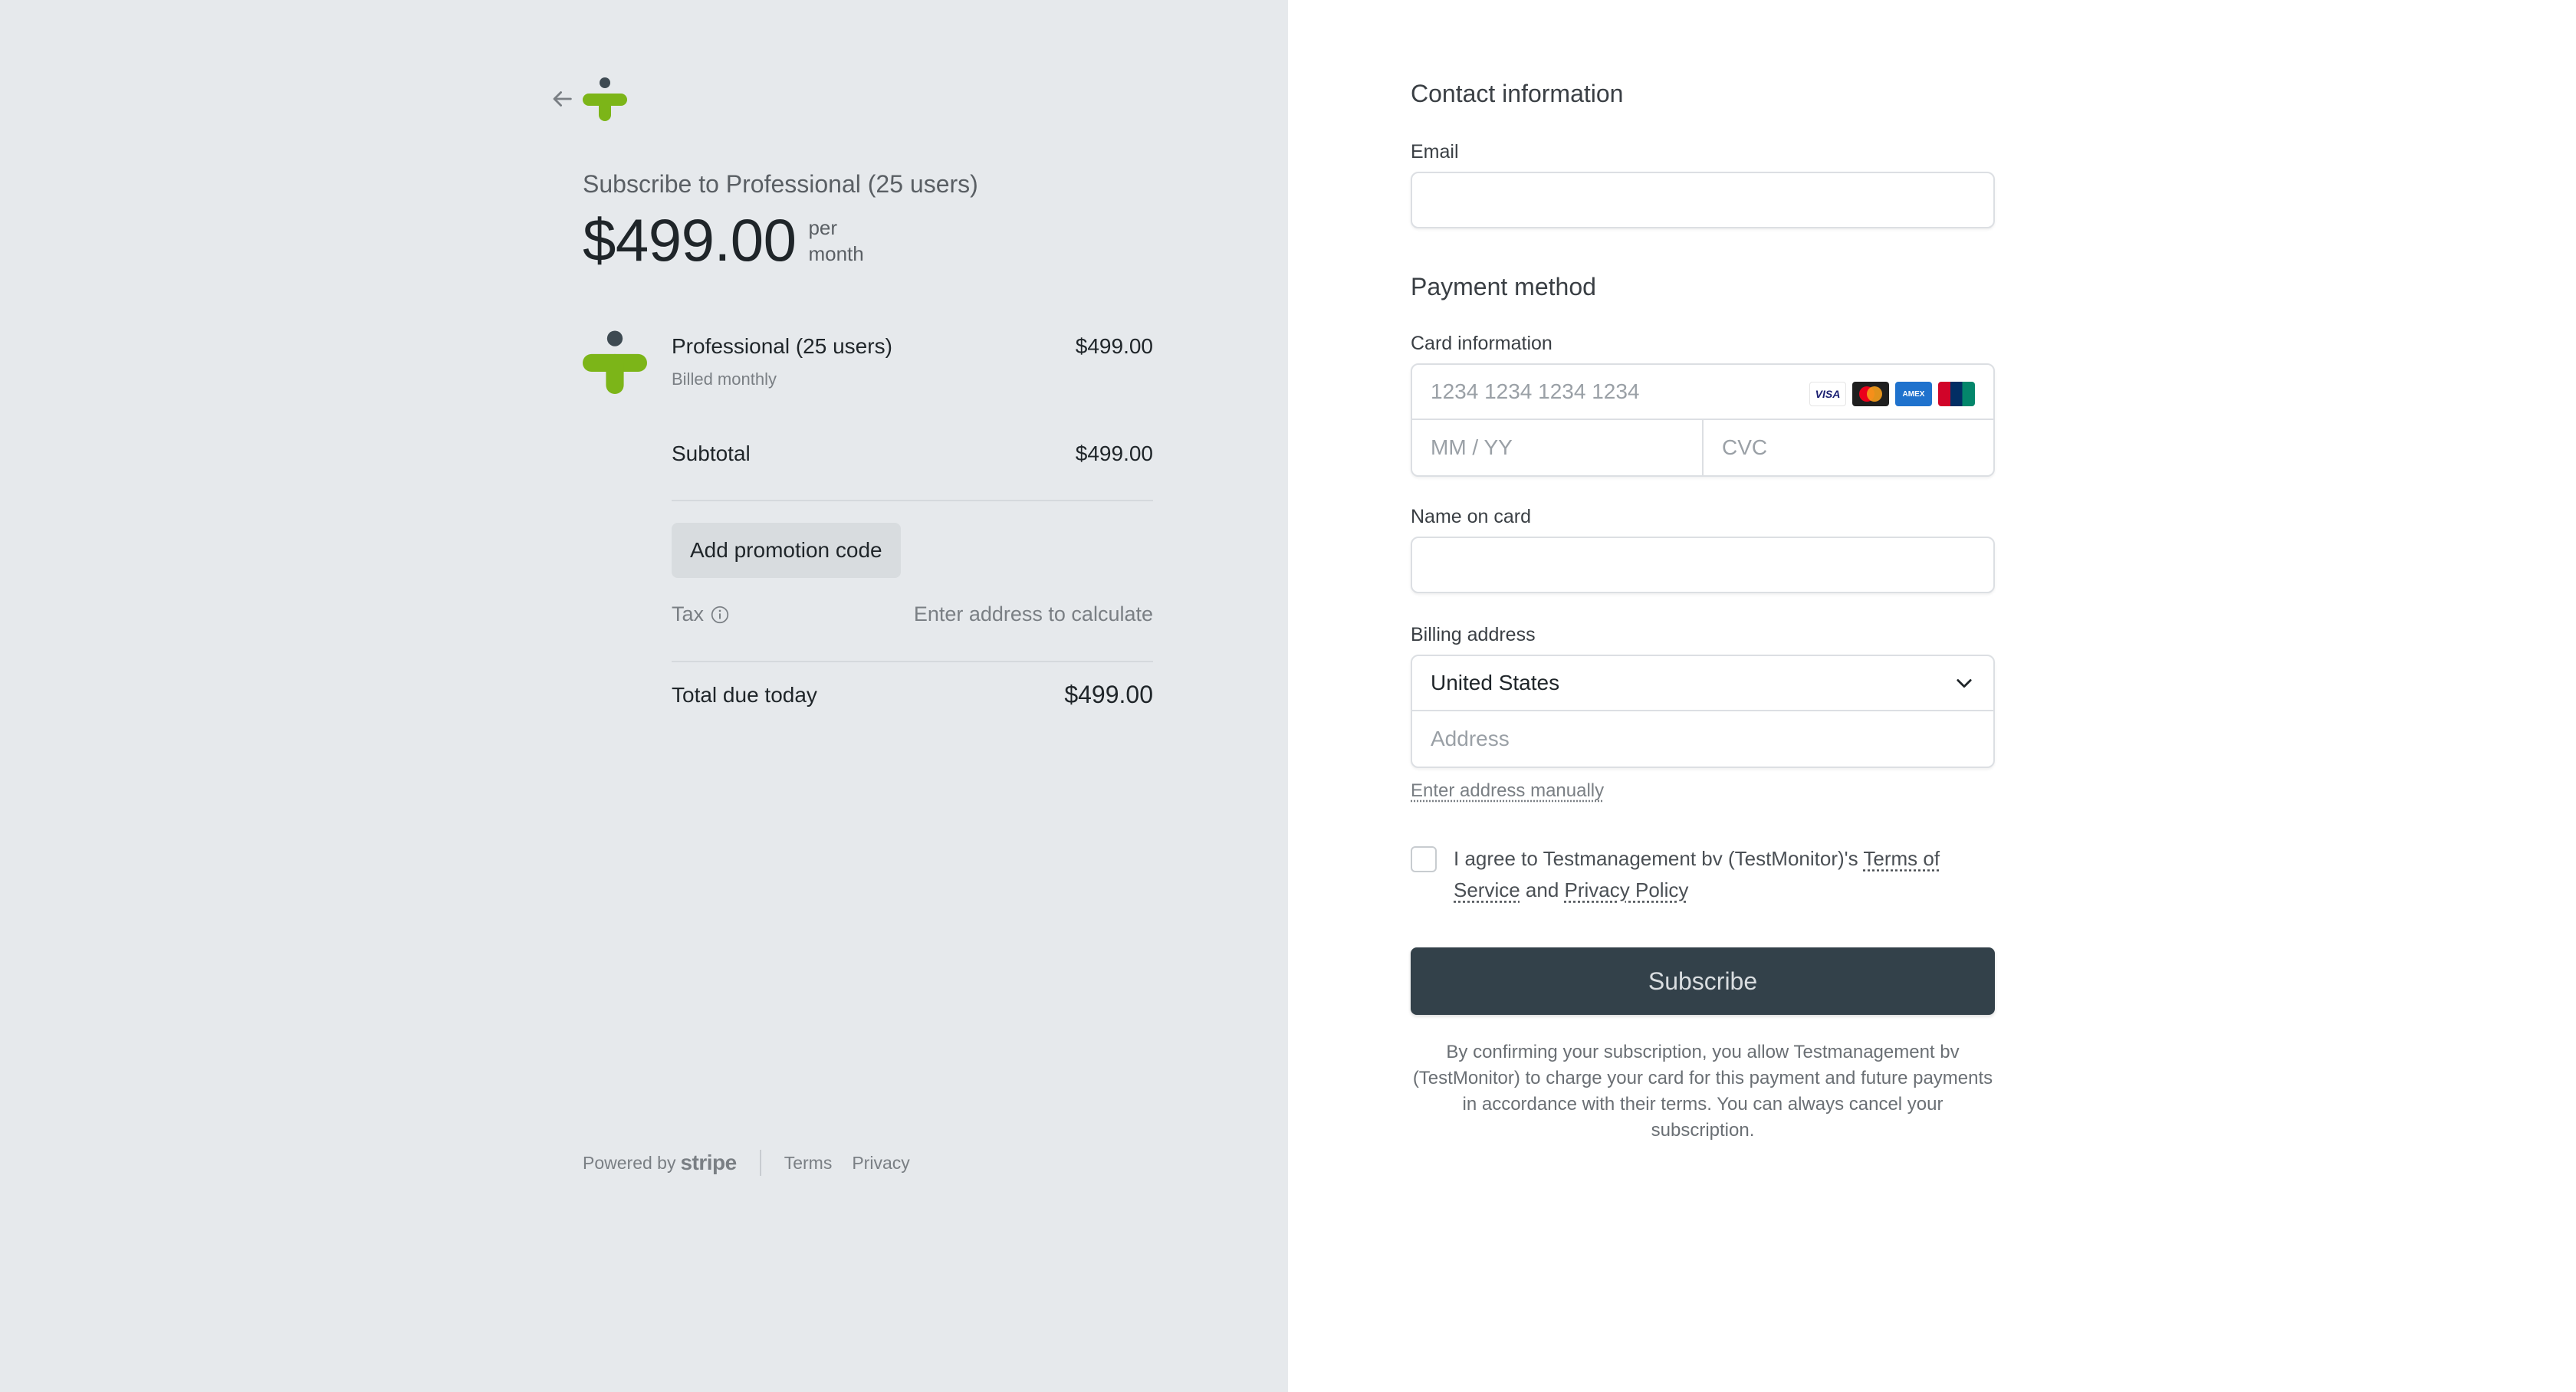  What do you see at coordinates (912, 454) in the screenshot?
I see `subtotal-row: Subtotal $499.00` at bounding box center [912, 454].